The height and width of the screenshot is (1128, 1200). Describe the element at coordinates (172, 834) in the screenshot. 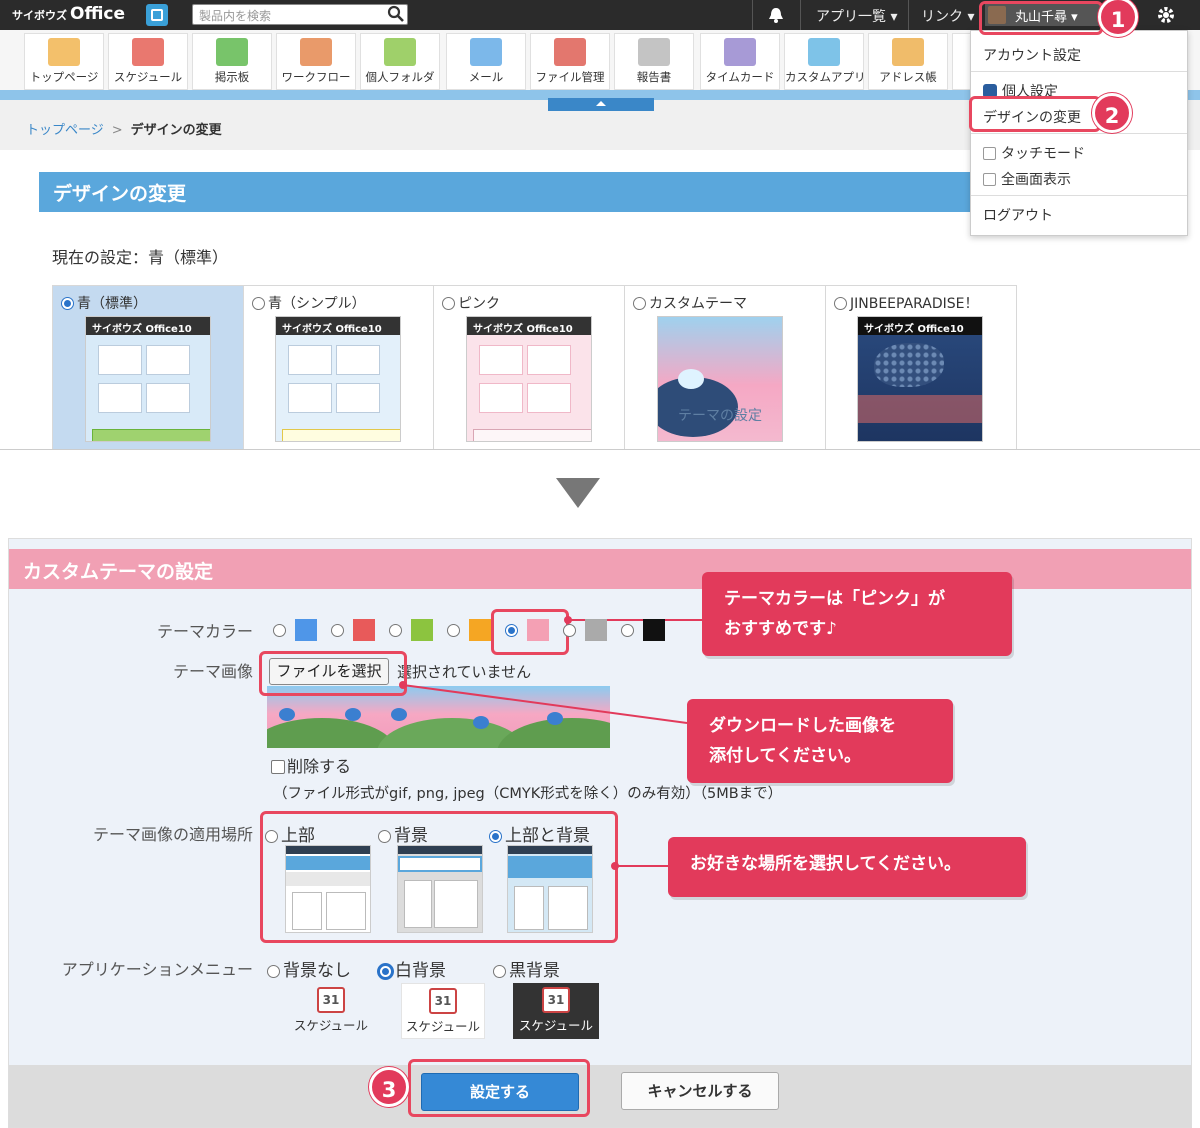

I see `image-placement-label: テーマ画像の適用場所` at that location.